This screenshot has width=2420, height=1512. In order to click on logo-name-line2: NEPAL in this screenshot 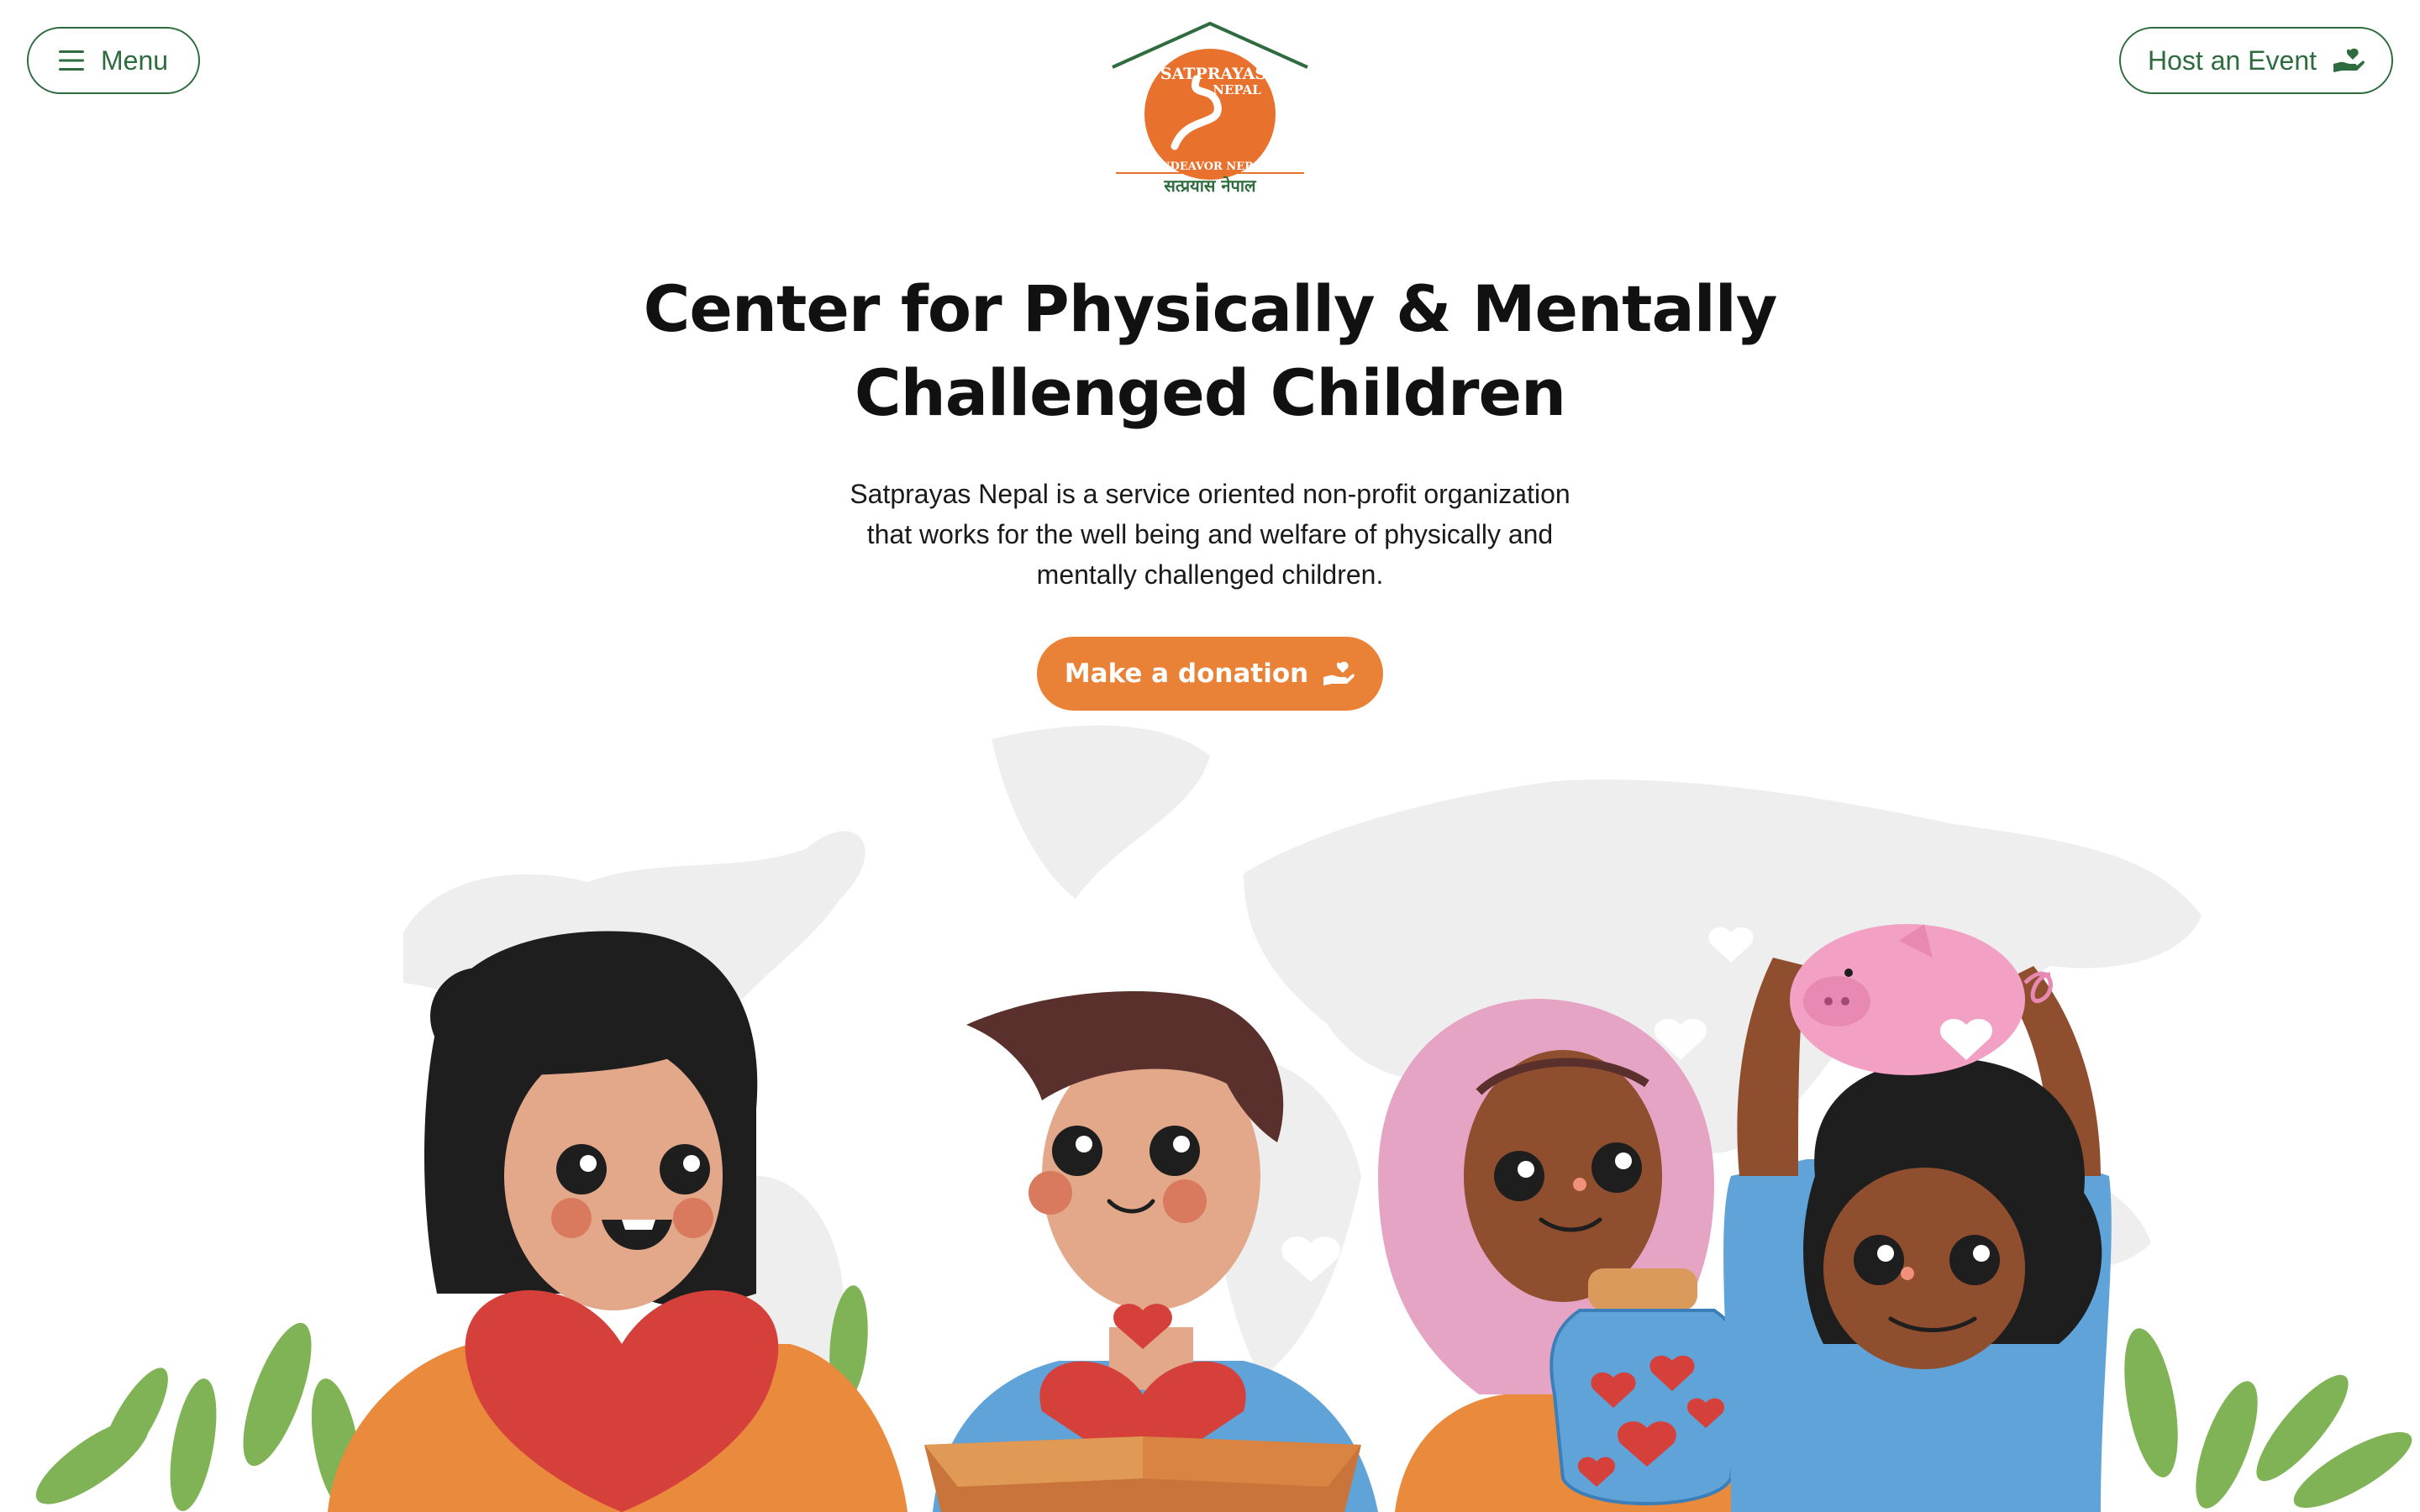, I will do `click(1237, 89)`.